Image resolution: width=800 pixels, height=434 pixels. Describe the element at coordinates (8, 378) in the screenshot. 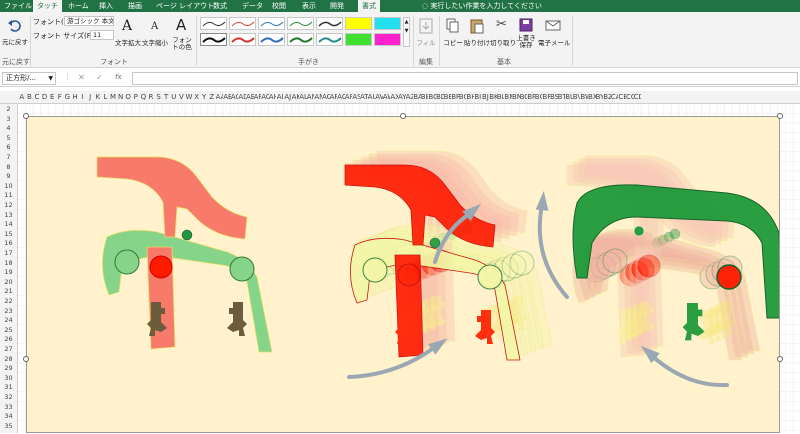

I see `row-header: 30` at that location.